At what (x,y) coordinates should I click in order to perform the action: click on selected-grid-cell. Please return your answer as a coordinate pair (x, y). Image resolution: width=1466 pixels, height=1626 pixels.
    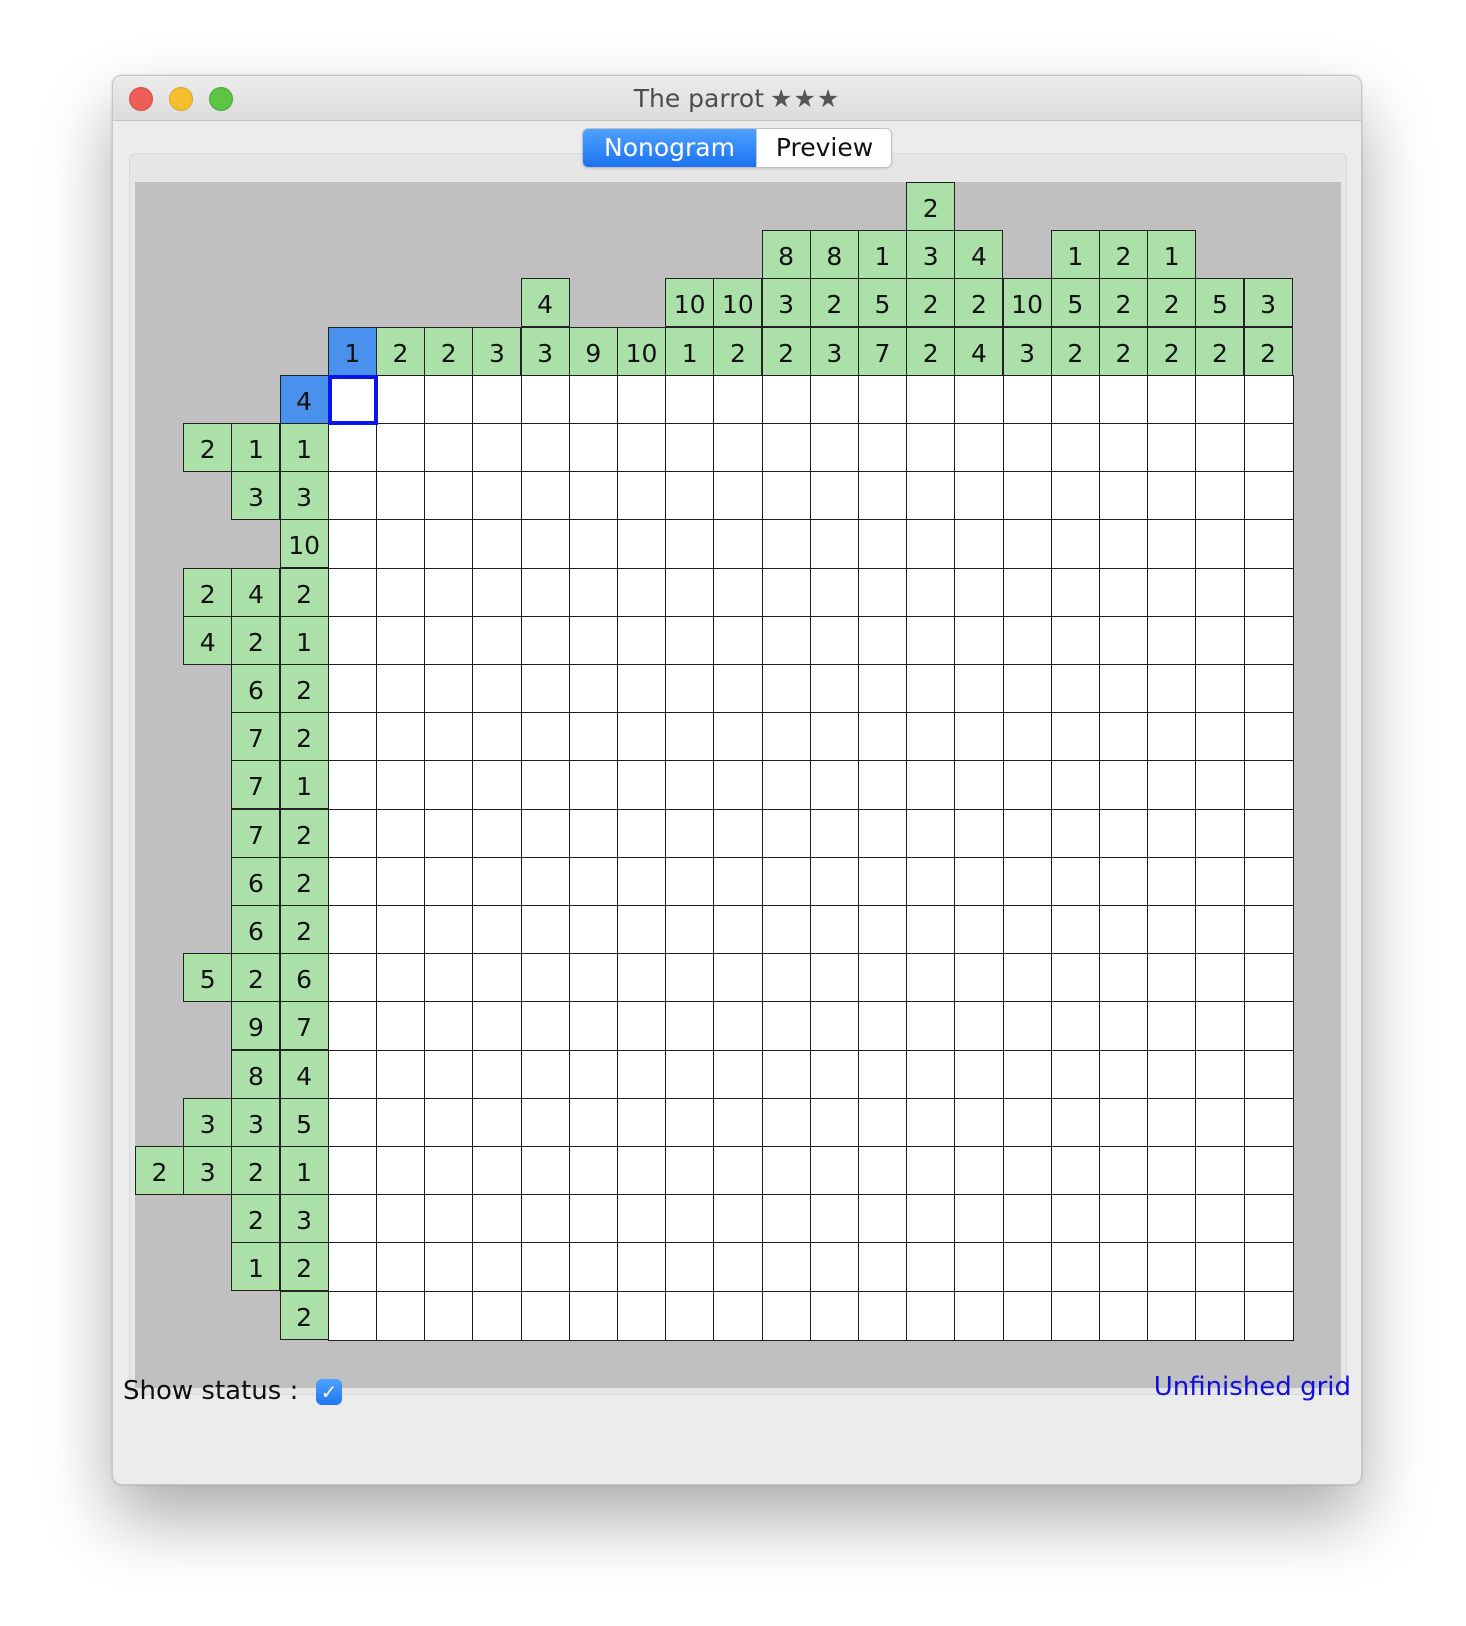
    Looking at the image, I should click on (352, 399).